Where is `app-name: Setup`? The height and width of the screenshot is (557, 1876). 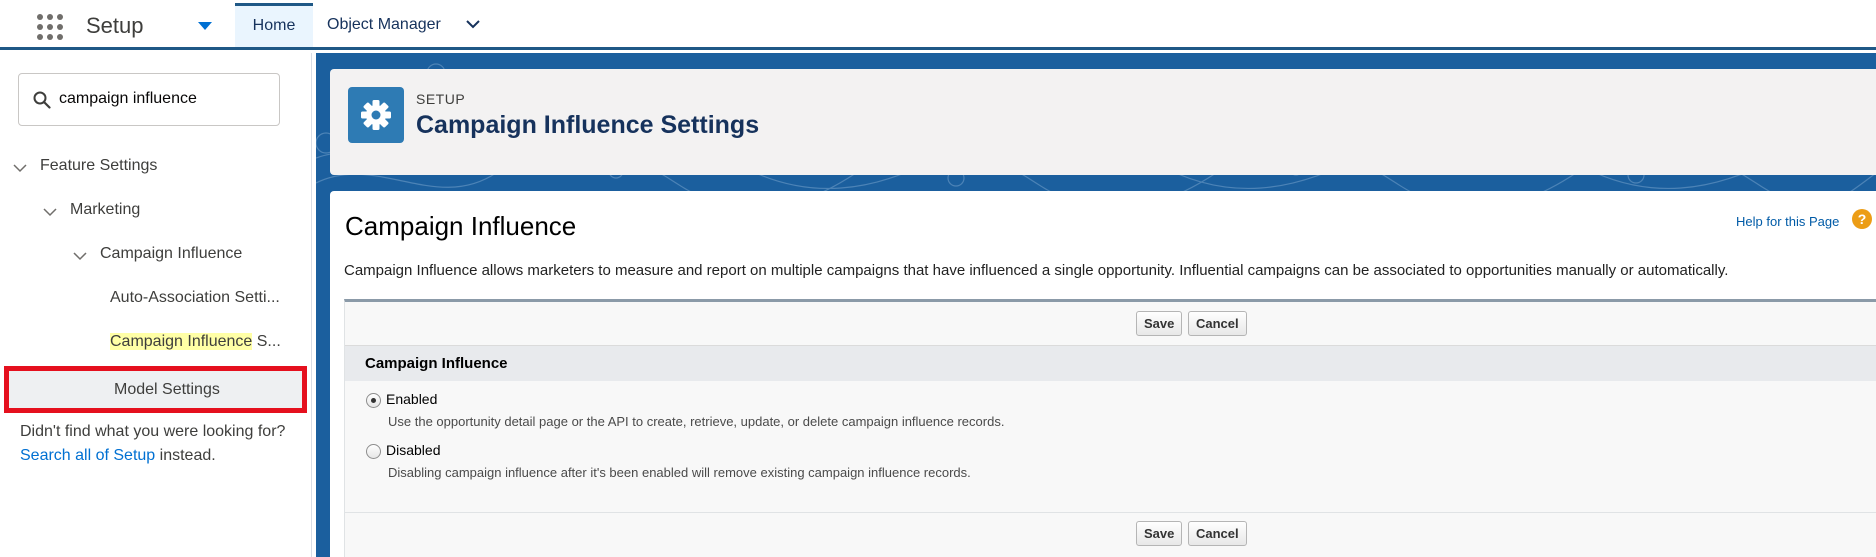
app-name: Setup is located at coordinates (115, 25).